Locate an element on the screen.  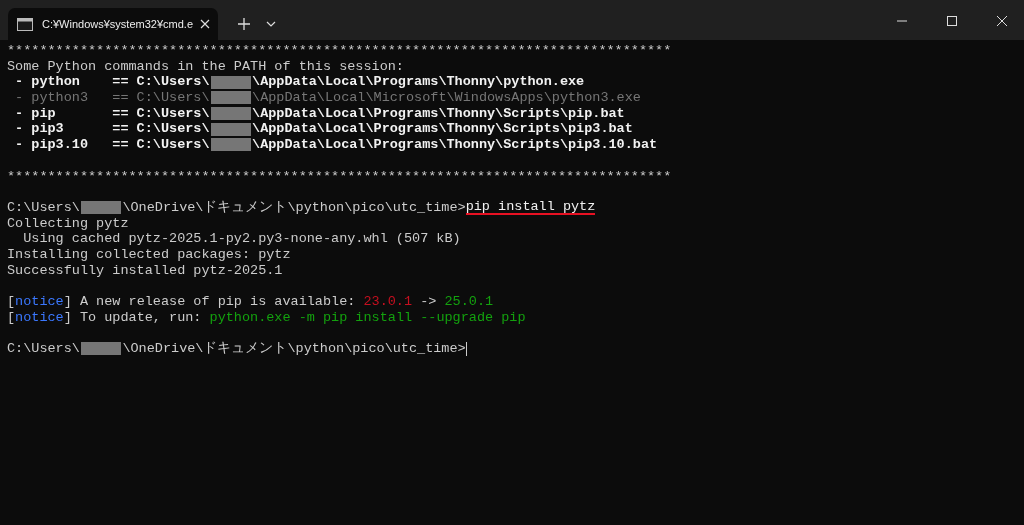
output-text: - pip == C:\Users\ is located at coordinates (112, 113).